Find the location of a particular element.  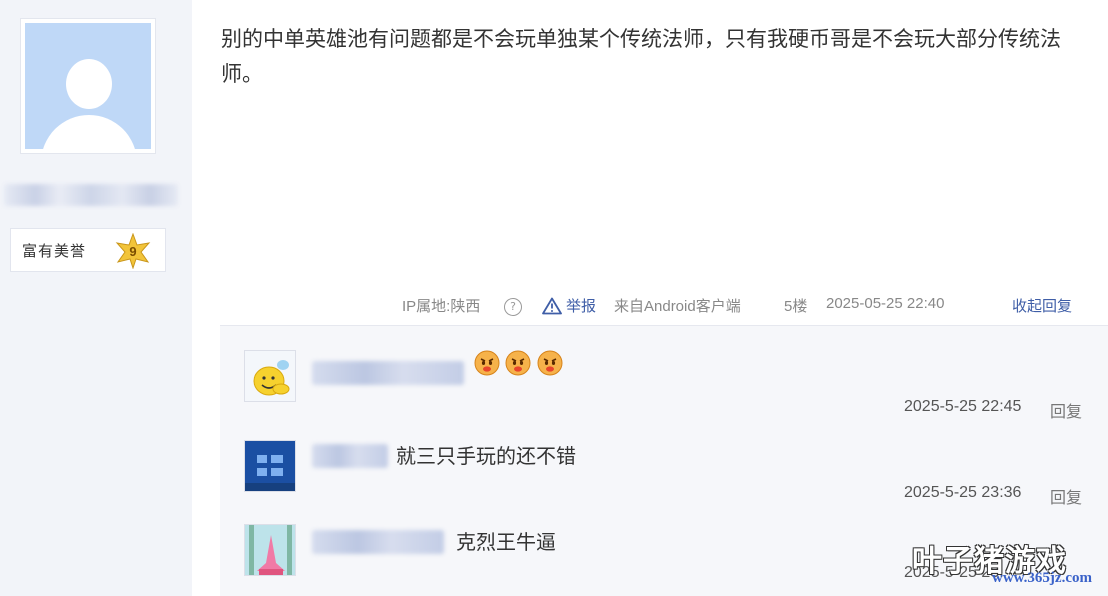

help-question-icon: ? is located at coordinates (513, 307).